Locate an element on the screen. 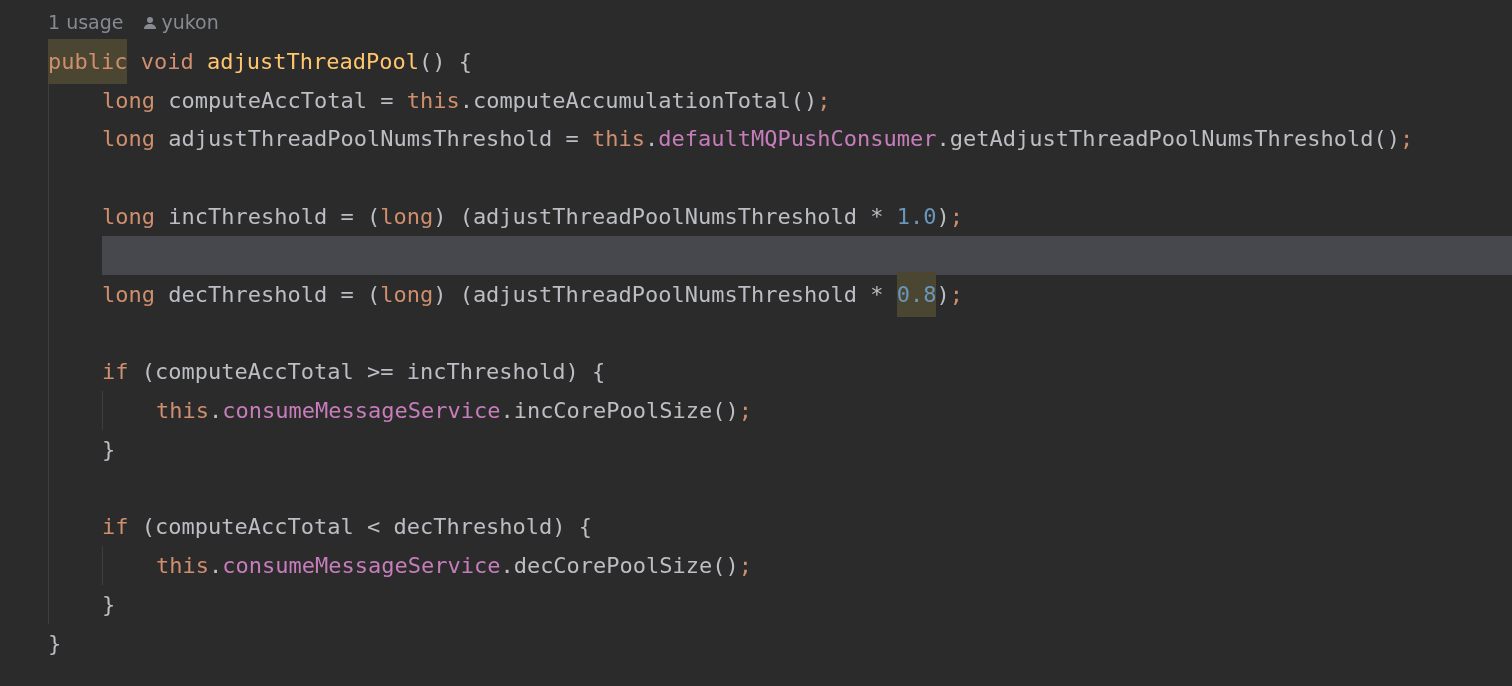 The width and height of the screenshot is (1512, 686). code-text: (computeAccTotal < decThreshold) { is located at coordinates (367, 527).